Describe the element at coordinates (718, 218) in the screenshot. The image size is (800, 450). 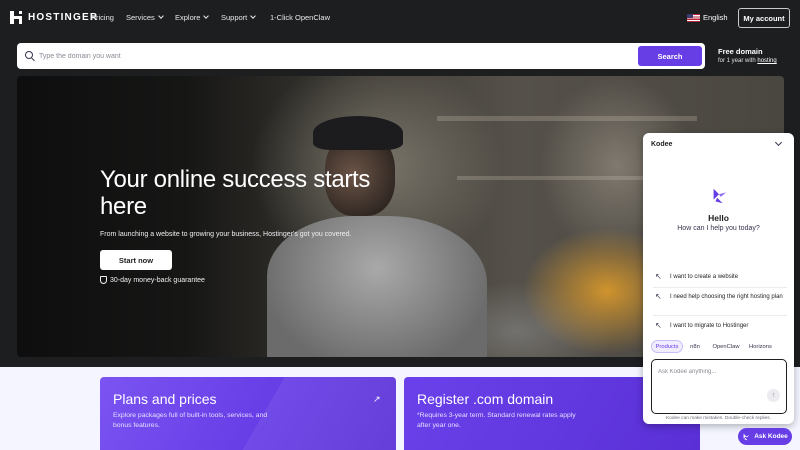
I see `chat-greeting: Hello` at that location.